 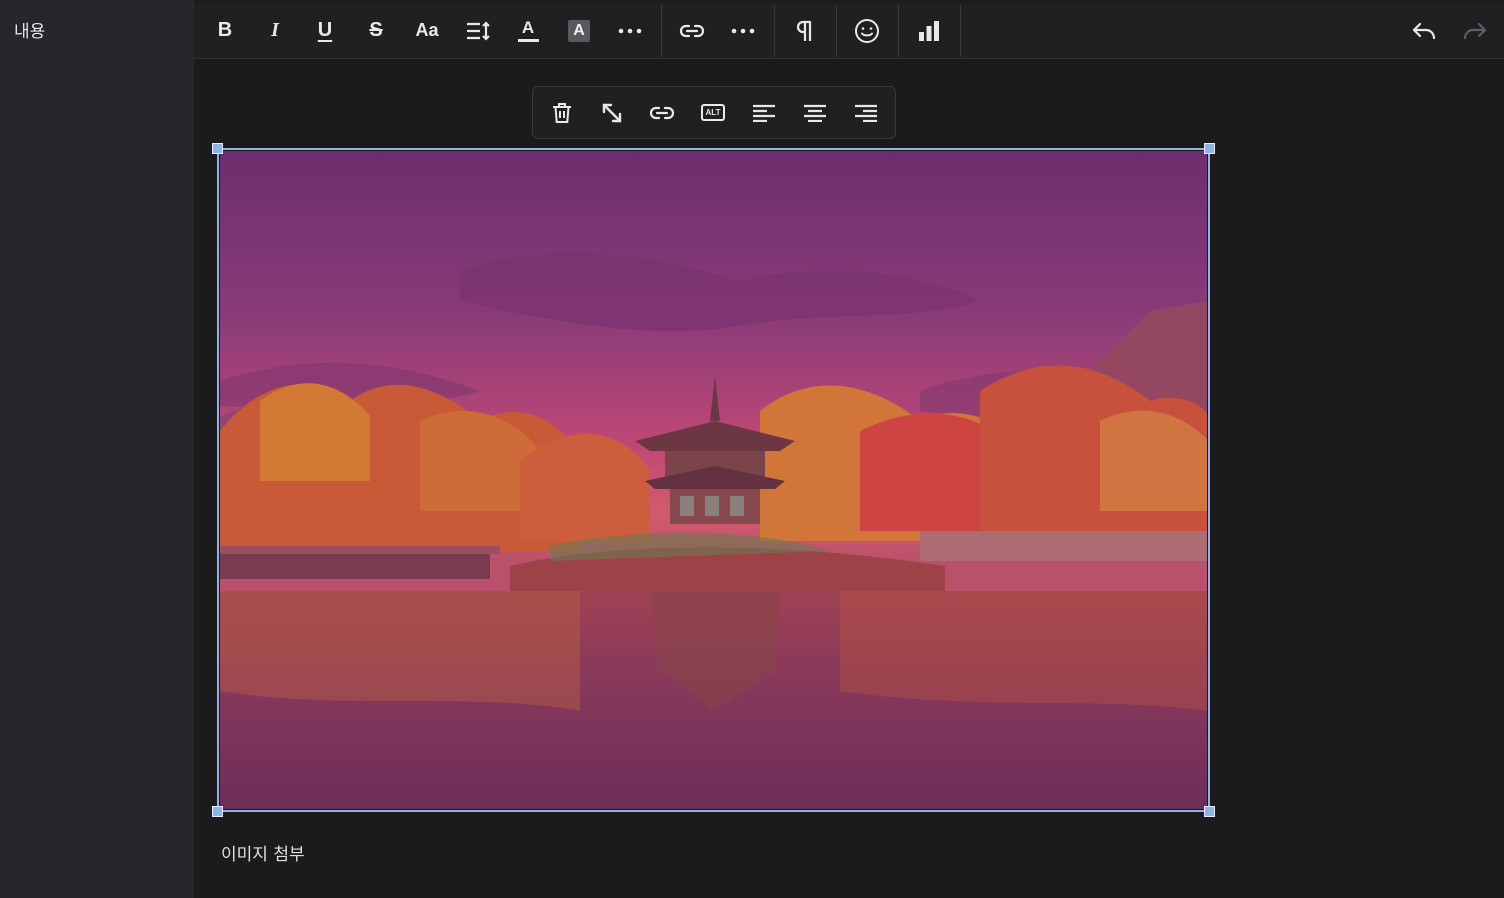 I want to click on line-height-icon, so click(x=478, y=30).